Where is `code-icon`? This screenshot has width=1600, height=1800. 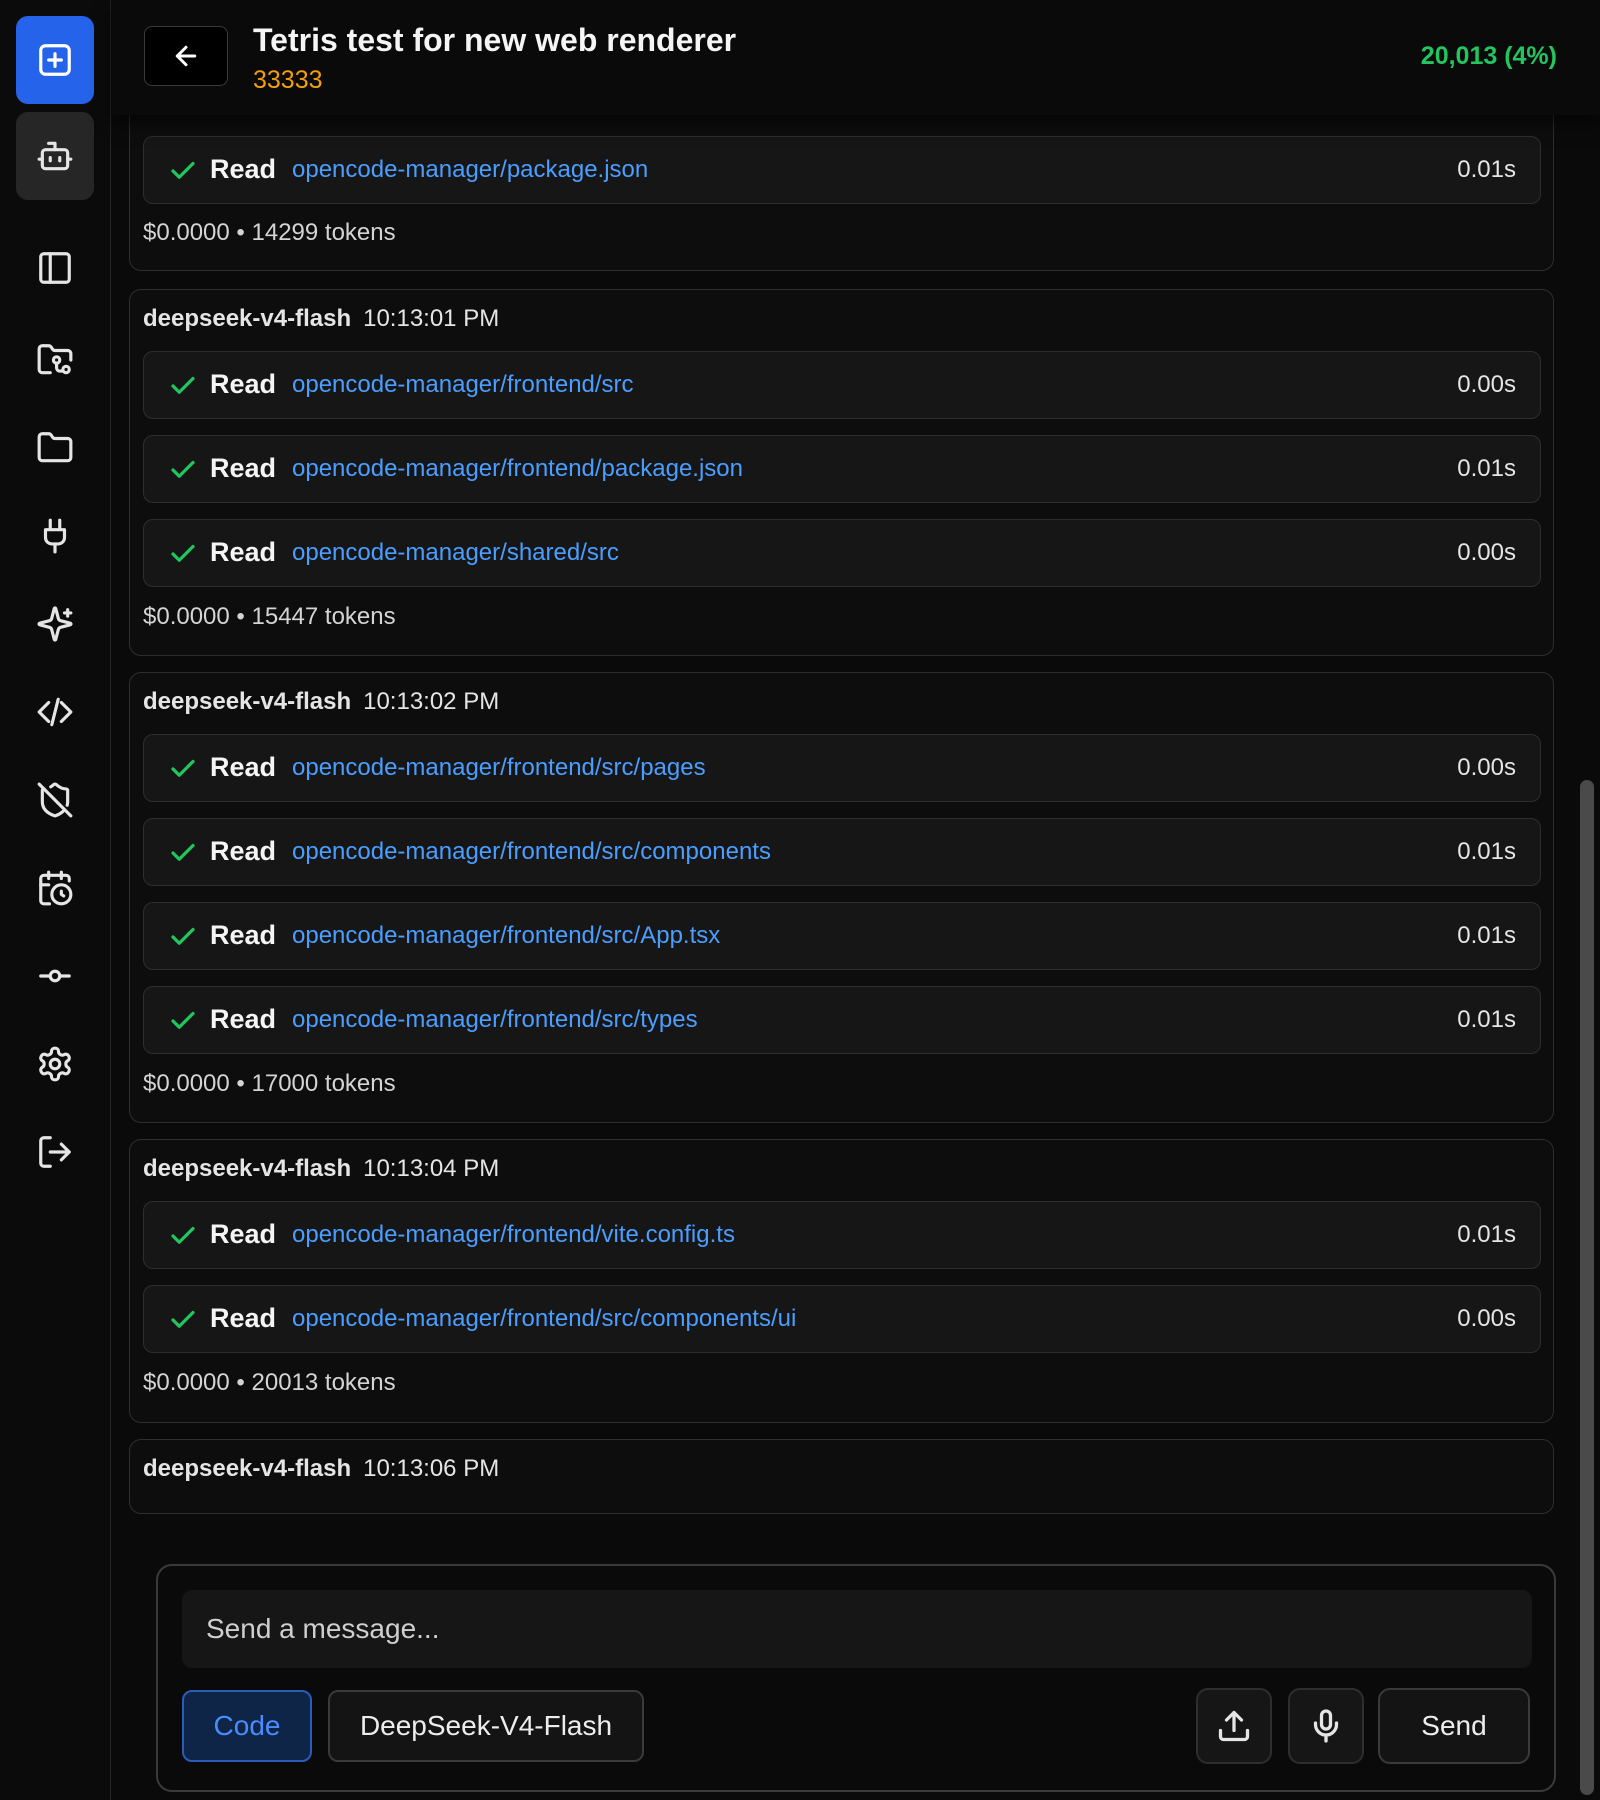 code-icon is located at coordinates (55, 712).